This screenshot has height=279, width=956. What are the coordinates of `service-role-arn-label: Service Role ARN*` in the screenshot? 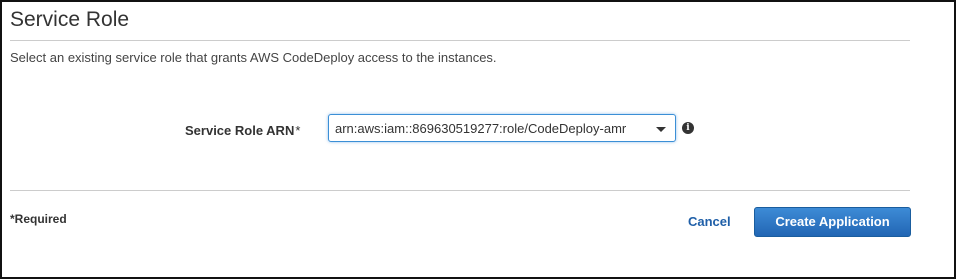 It's located at (242, 130).